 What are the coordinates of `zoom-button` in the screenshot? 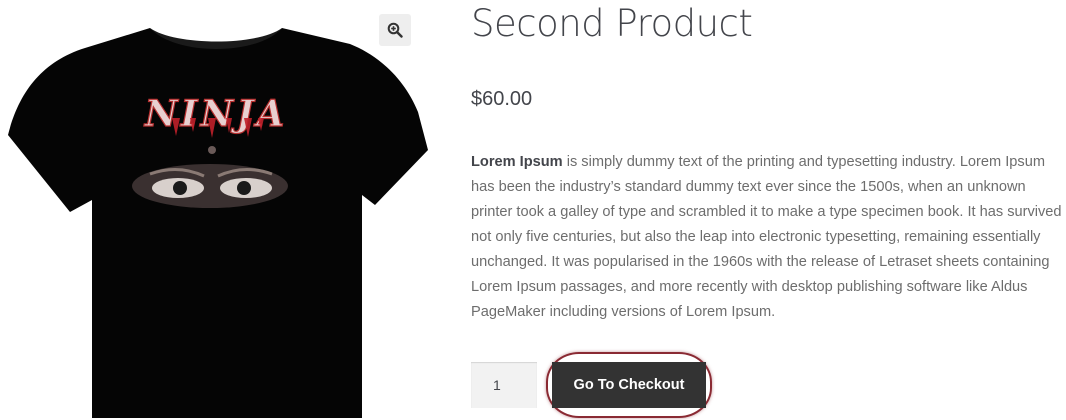 It's located at (395, 30).